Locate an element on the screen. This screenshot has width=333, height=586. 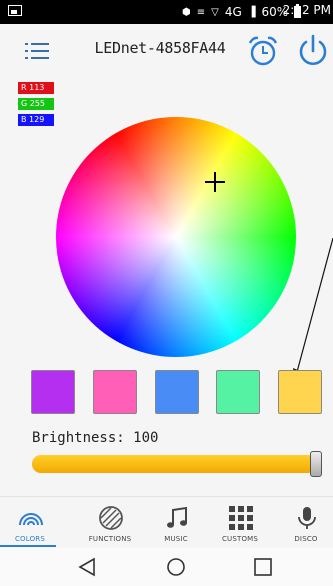
system-navigation-bar is located at coordinates (166, 567).